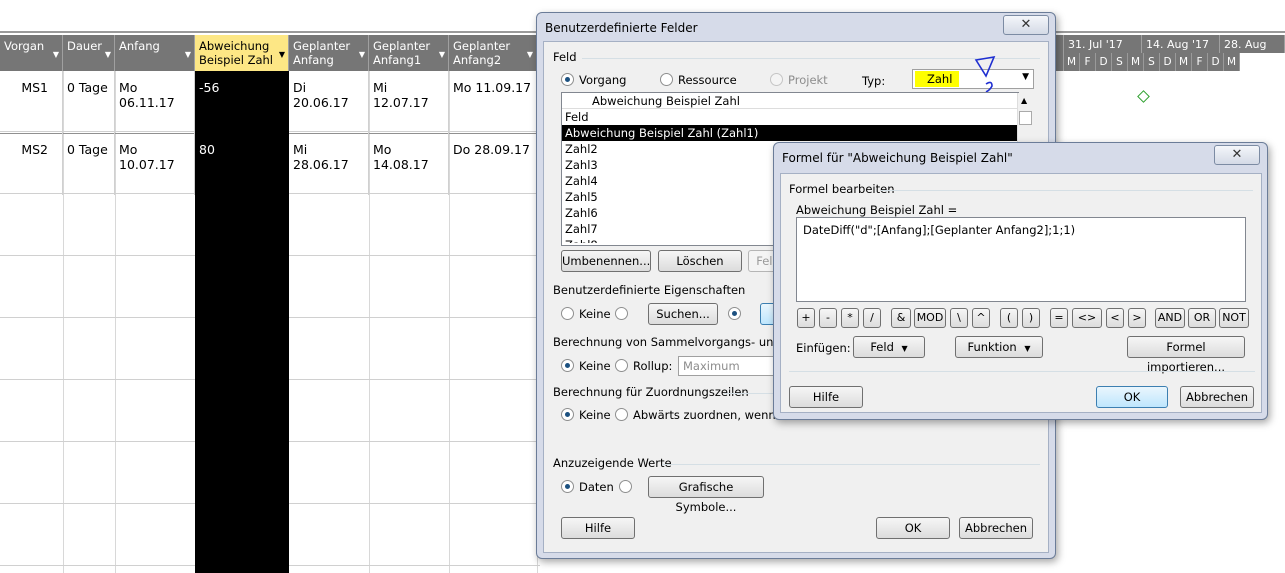 This screenshot has height=573, width=1285. I want to click on column-header-geplanter-anfang2: Geplanter Anfang2 ▼, so click(493, 53).